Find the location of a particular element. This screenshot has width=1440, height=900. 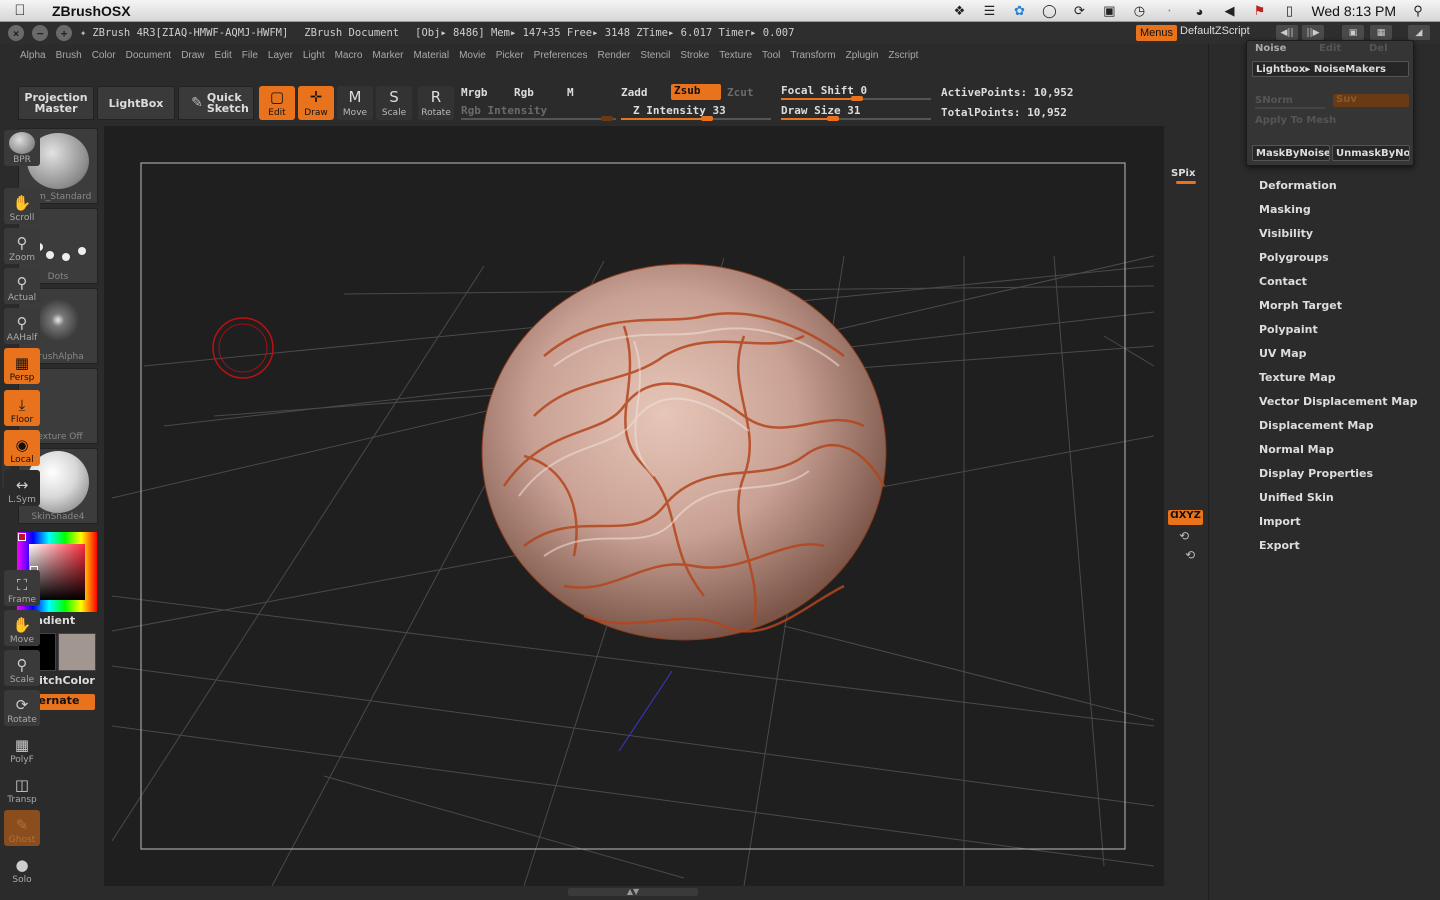

subpalette-display-properties: Display Properties is located at coordinates (1316, 473).